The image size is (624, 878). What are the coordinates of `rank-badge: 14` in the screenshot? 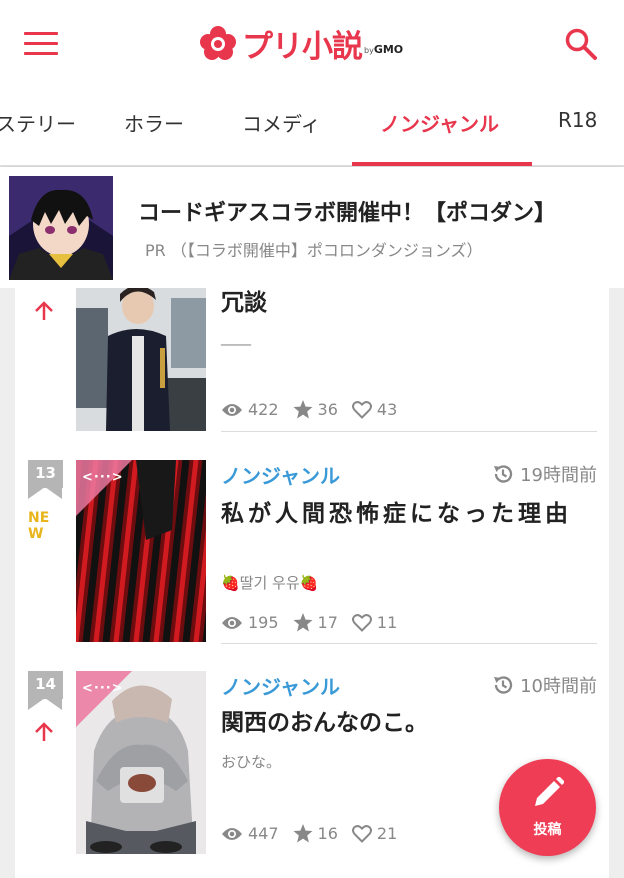 It's located at (45, 692).